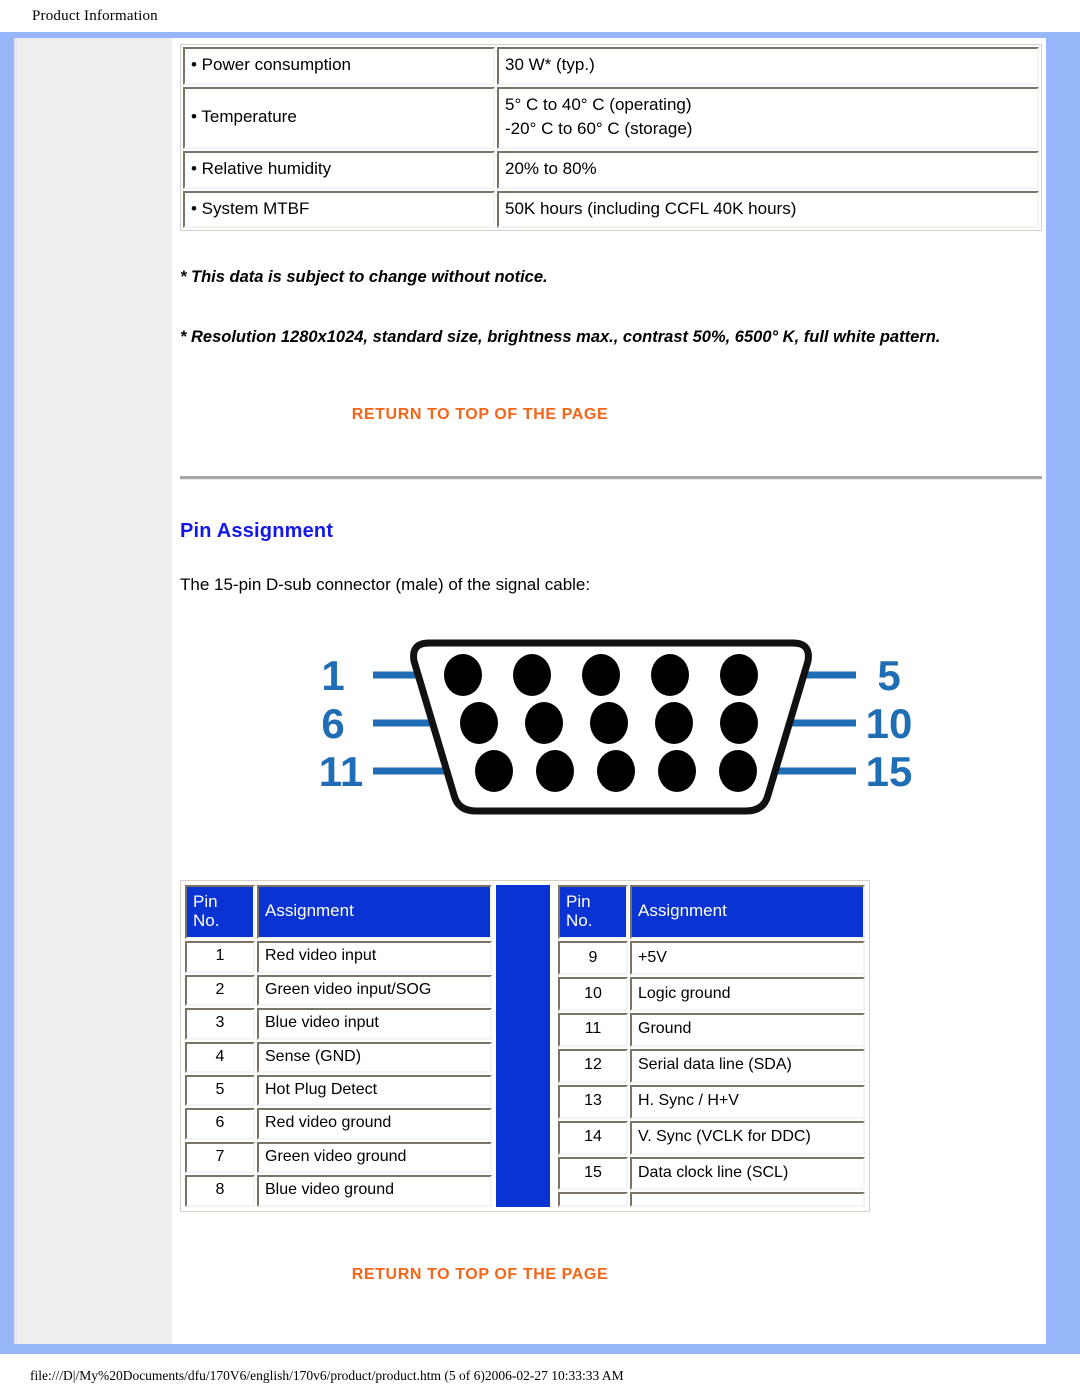 This screenshot has width=1080, height=1397. What do you see at coordinates (747, 958) in the screenshot?
I see `cell-assignment: +5V` at bounding box center [747, 958].